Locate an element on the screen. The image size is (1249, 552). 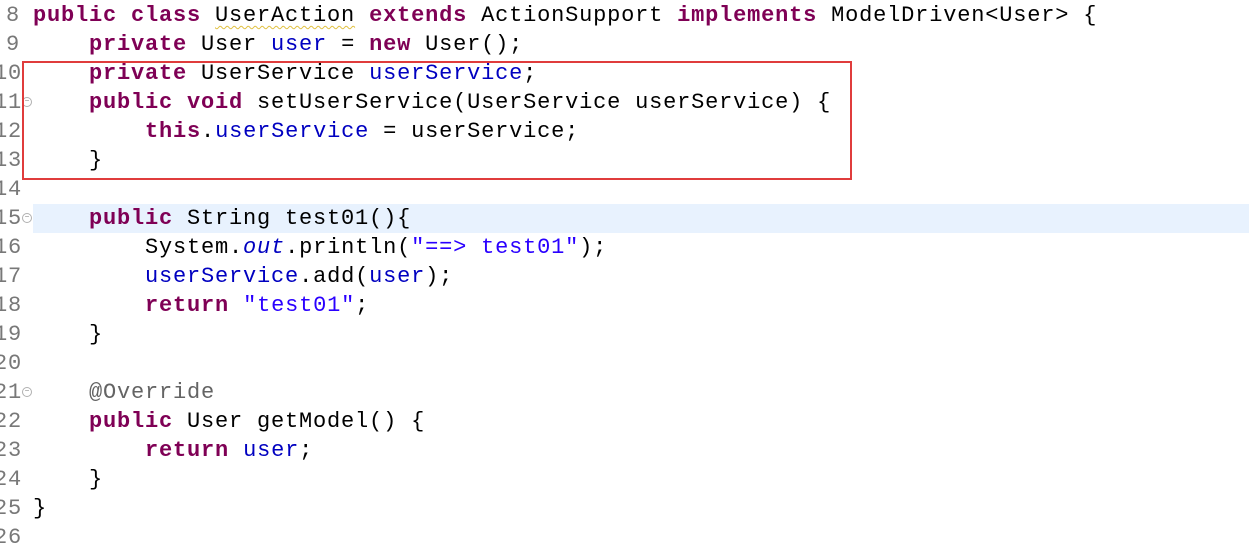
line-number: 15 is located at coordinates (11, 218).